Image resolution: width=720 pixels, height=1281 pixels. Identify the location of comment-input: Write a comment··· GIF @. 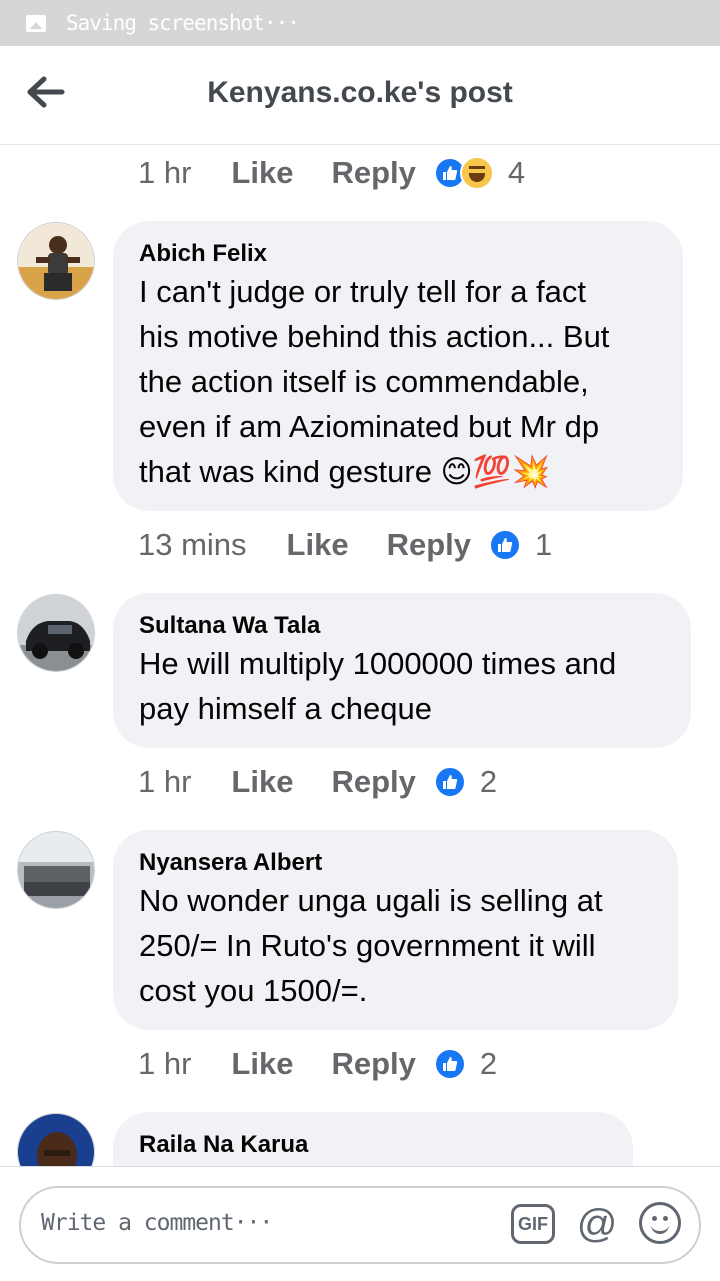
(360, 1225).